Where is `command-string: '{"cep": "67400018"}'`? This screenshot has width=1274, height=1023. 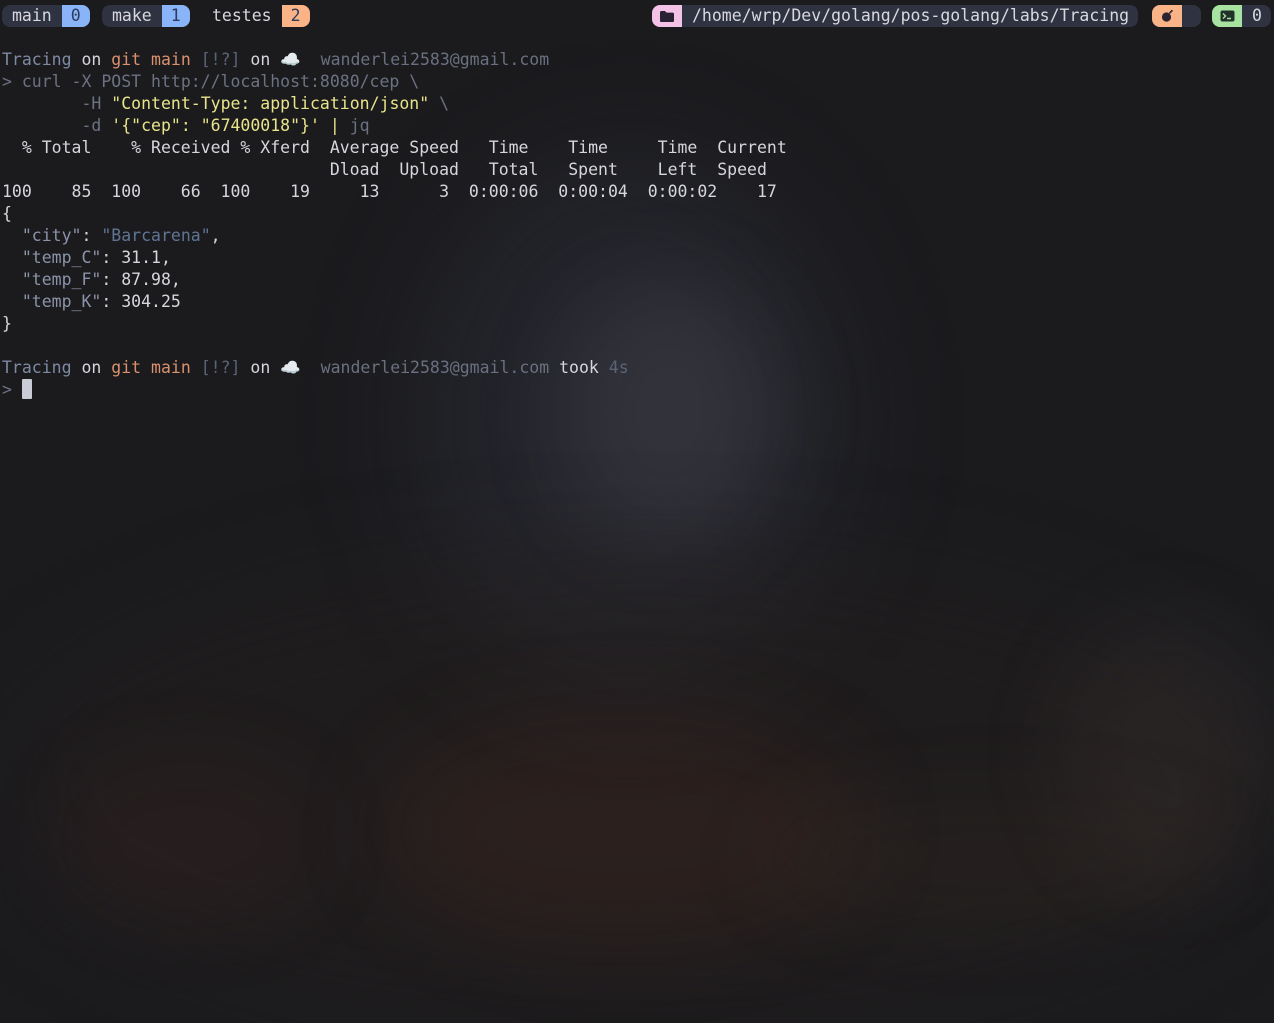
command-string: '{"cep": "67400018"}' is located at coordinates (215, 125).